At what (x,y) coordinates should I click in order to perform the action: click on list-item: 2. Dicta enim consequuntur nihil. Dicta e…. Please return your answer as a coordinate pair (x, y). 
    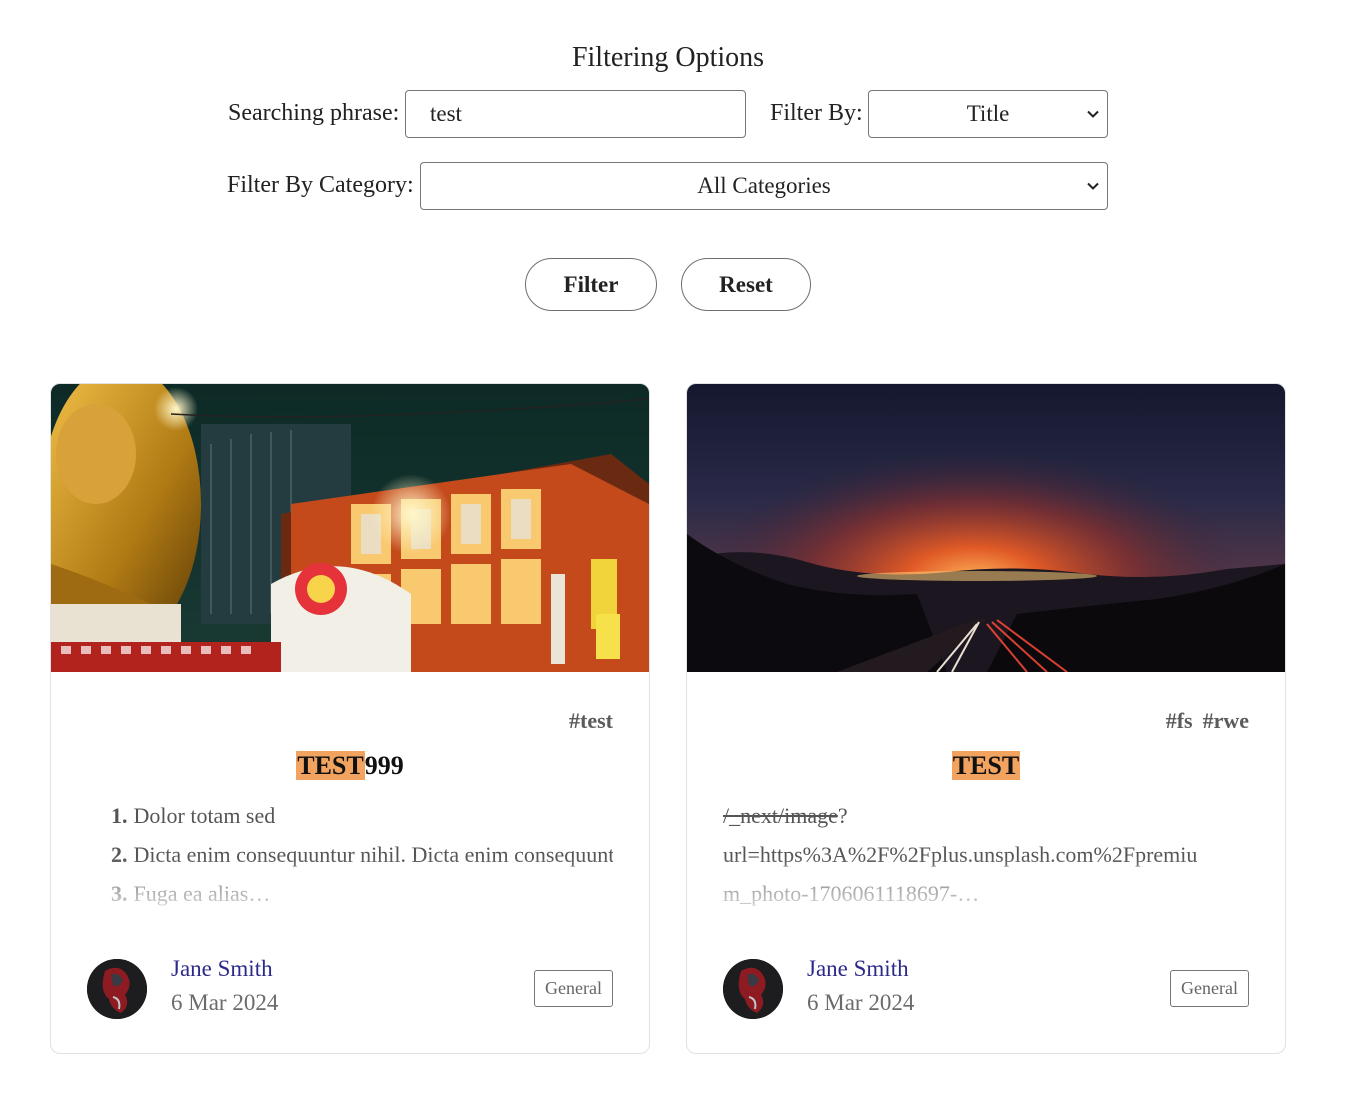
    Looking at the image, I should click on (362, 854).